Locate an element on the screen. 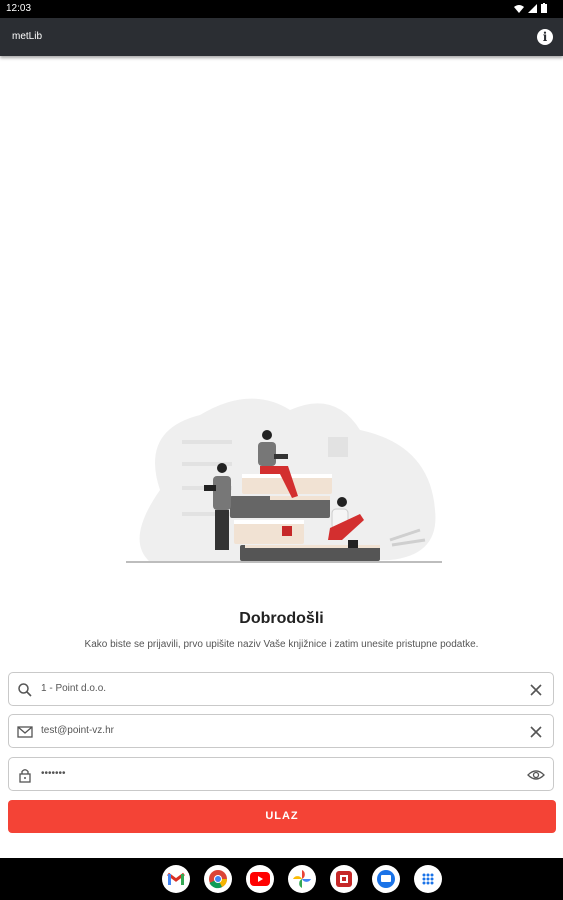 The height and width of the screenshot is (900, 563). email-input: test@point-vz.hr is located at coordinates (77, 730).